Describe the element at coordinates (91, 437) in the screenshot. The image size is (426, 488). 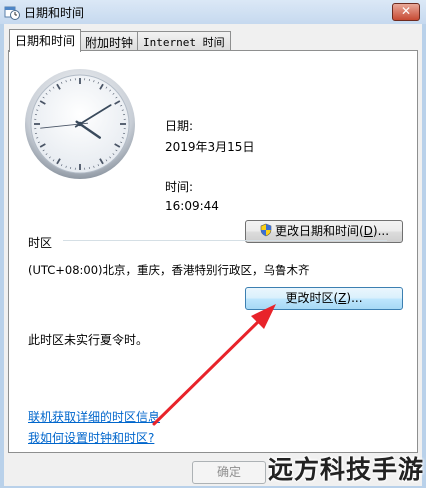
I see `how-to-set-clock-link: 我如何设置时钟和时区?` at that location.